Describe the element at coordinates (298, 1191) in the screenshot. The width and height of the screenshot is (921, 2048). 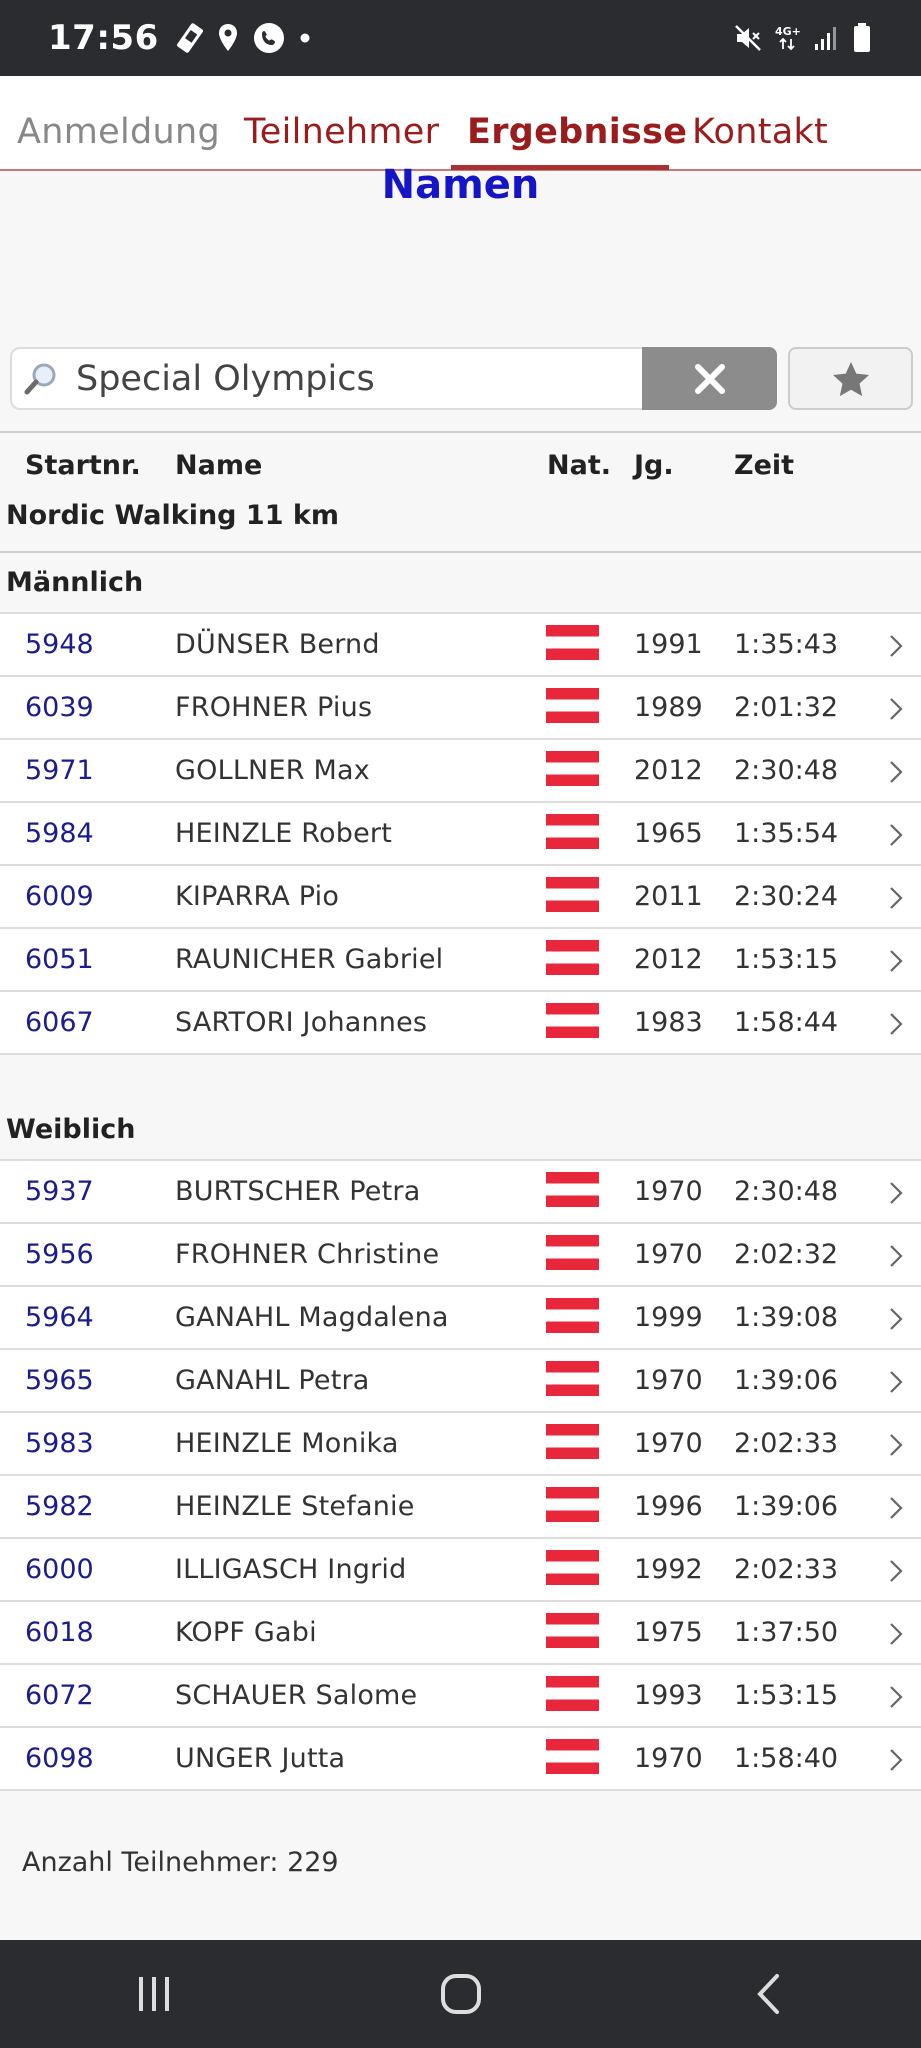
I see `participant-name: BURTSCHER Petra` at that location.